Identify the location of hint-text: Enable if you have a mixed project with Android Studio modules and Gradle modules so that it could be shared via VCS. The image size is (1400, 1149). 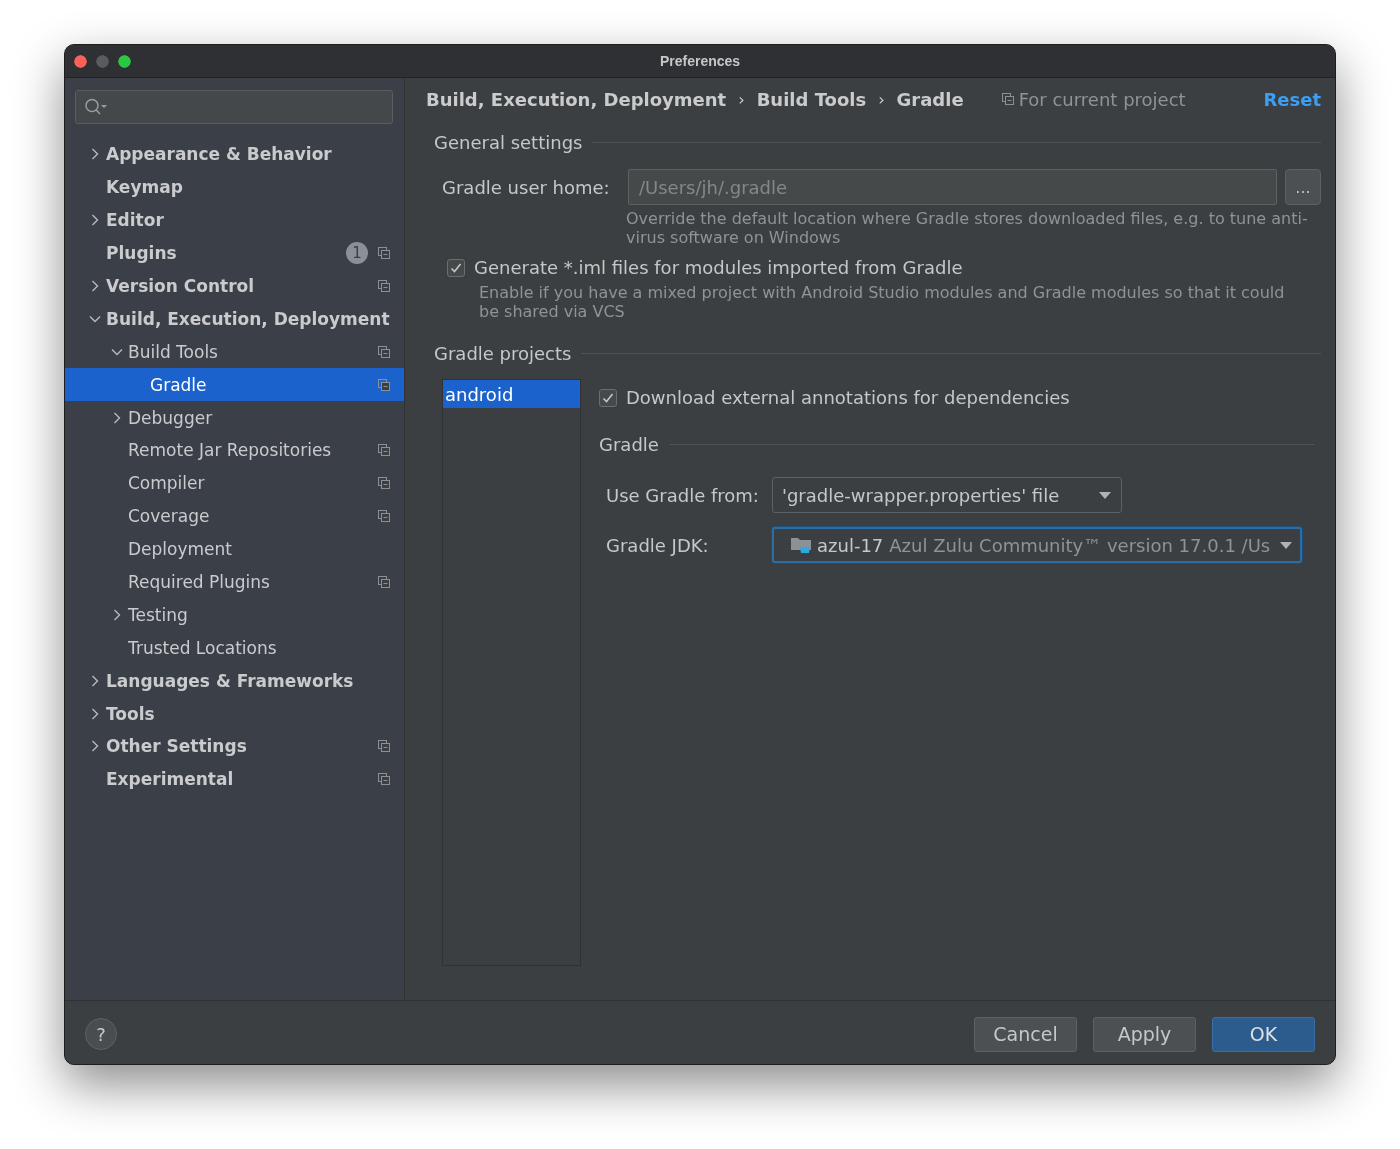
(882, 302).